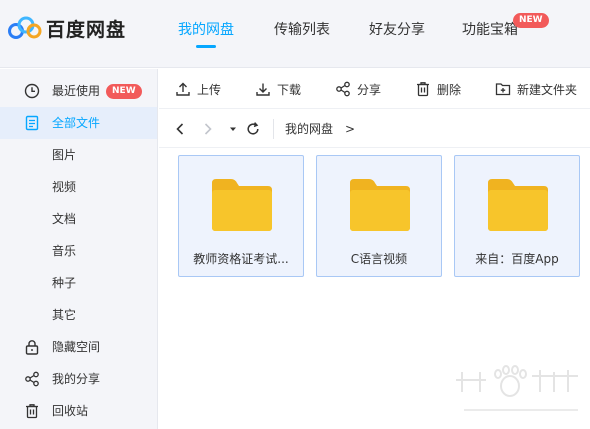  Describe the element at coordinates (263, 89) in the screenshot. I see `download-icon` at that location.